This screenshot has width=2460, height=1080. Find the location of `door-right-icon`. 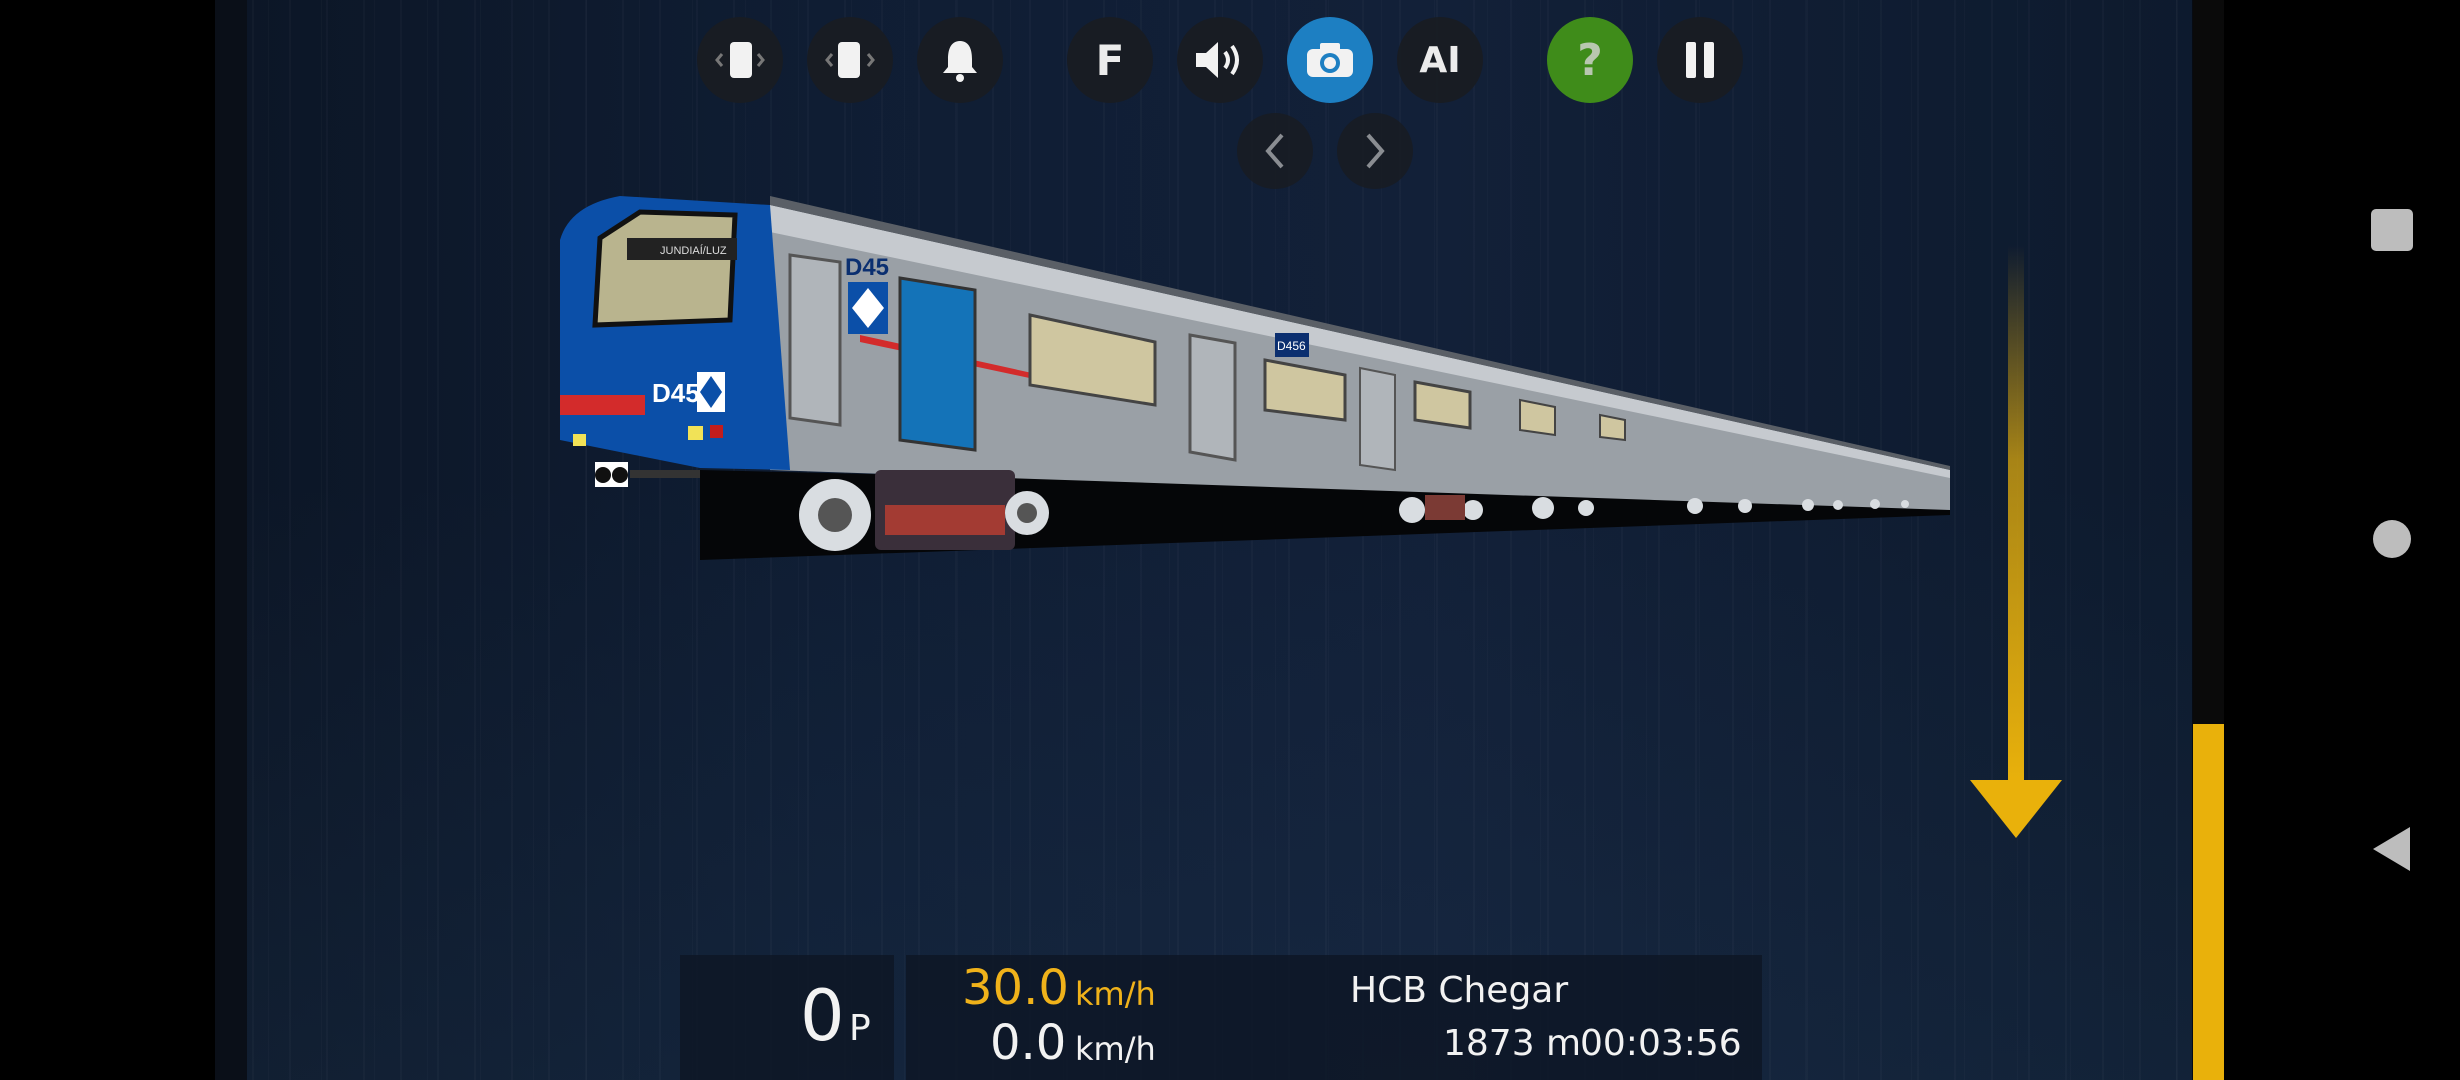

door-right-icon is located at coordinates (850, 60).